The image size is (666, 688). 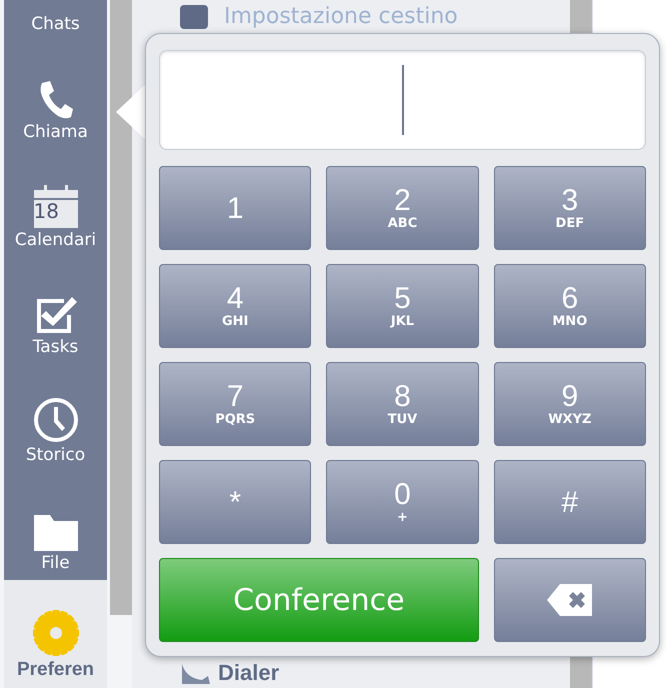 What do you see at coordinates (235, 404) in the screenshot?
I see `dial-key: 7 PQRS` at bounding box center [235, 404].